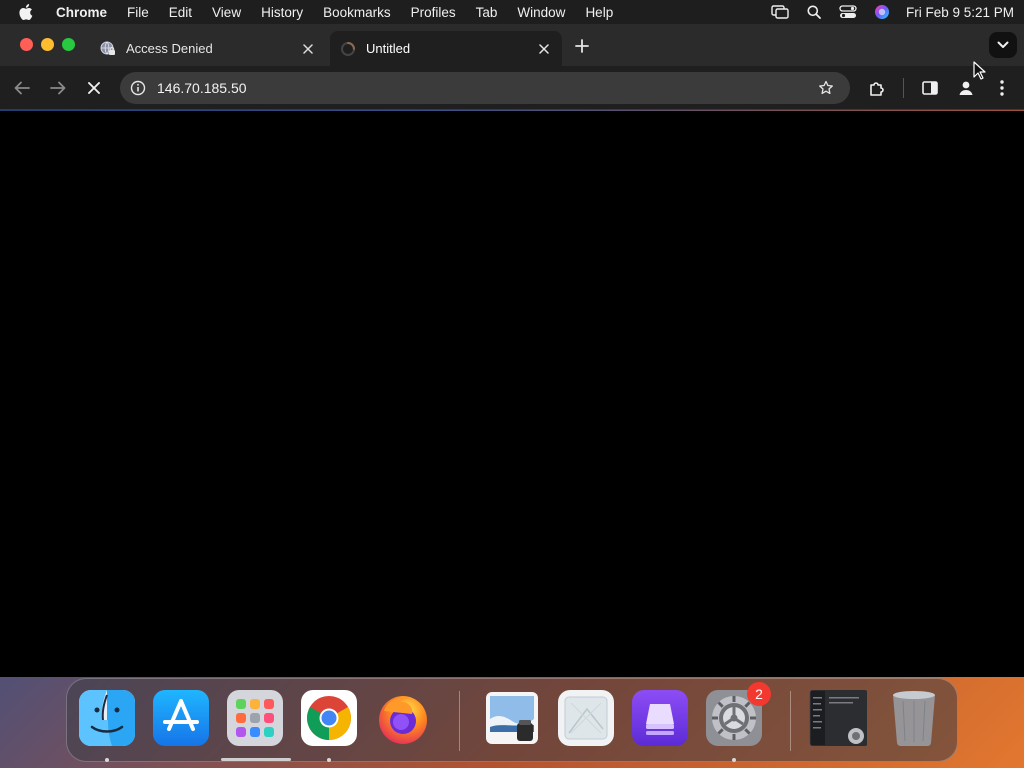 Image resolution: width=1024 pixels, height=768 pixels. I want to click on menu-tab: Tab, so click(487, 12).